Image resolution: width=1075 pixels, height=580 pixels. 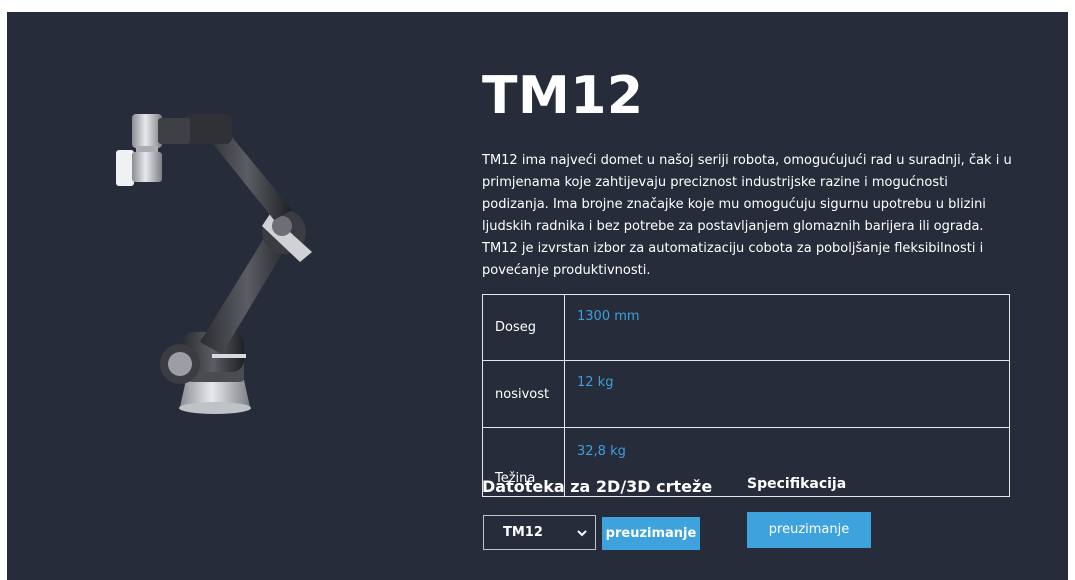 I want to click on spec-label-payload: nosivost, so click(x=523, y=394).